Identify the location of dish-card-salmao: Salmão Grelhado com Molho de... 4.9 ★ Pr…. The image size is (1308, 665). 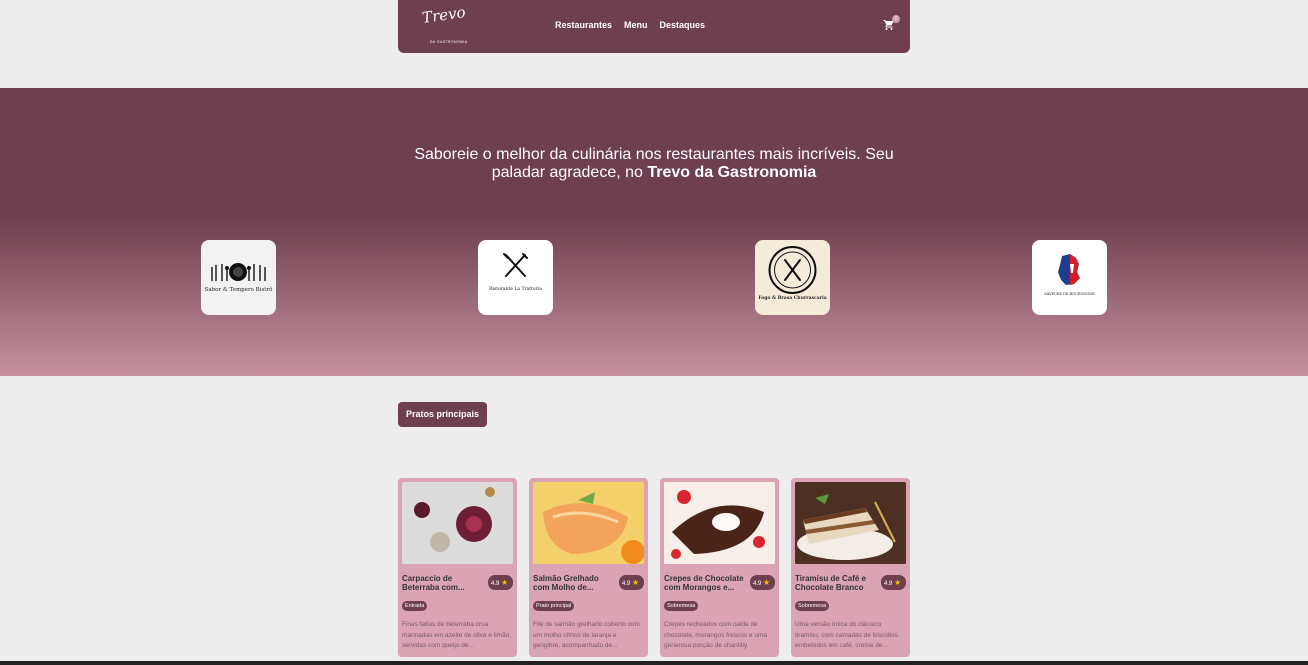
(588, 567).